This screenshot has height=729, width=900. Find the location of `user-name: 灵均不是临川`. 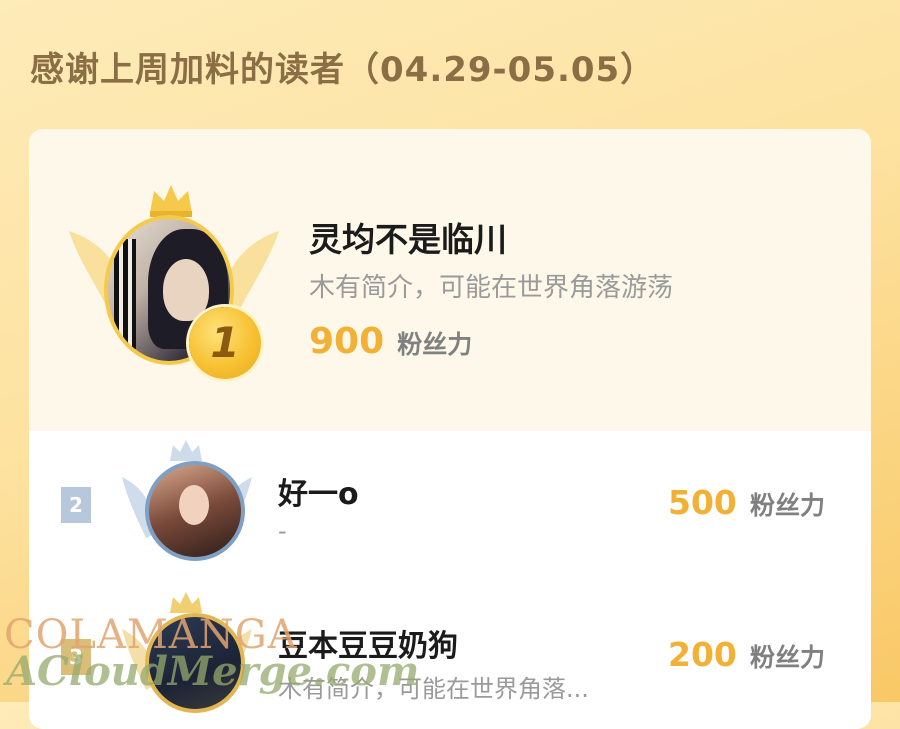

user-name: 灵均不是临川 is located at coordinates (408, 237).